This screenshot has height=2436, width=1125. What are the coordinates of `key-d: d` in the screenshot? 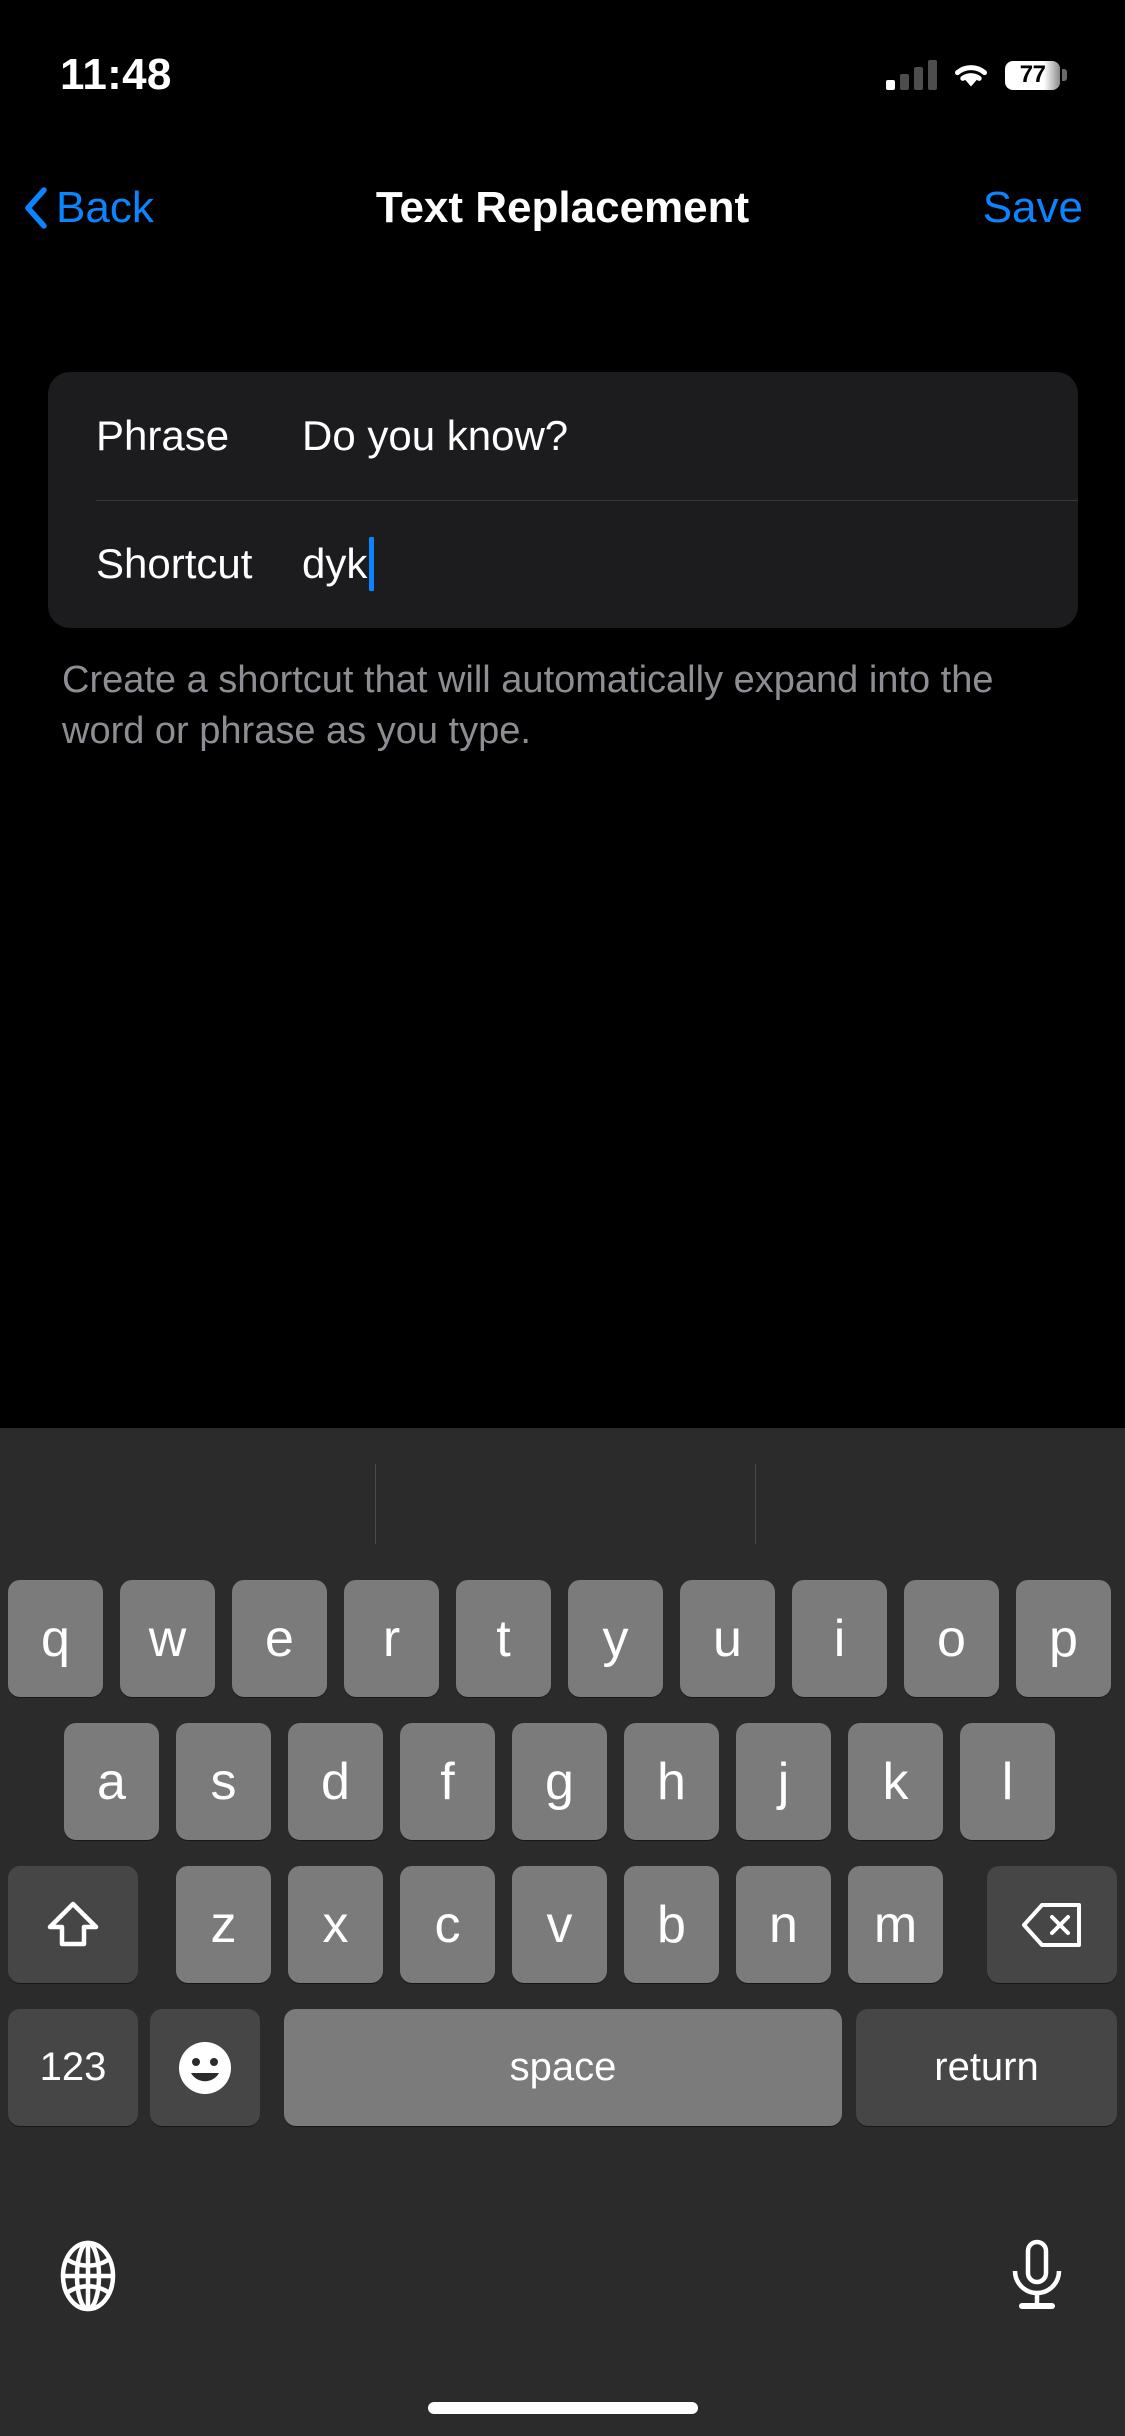 It's located at (335, 1781).